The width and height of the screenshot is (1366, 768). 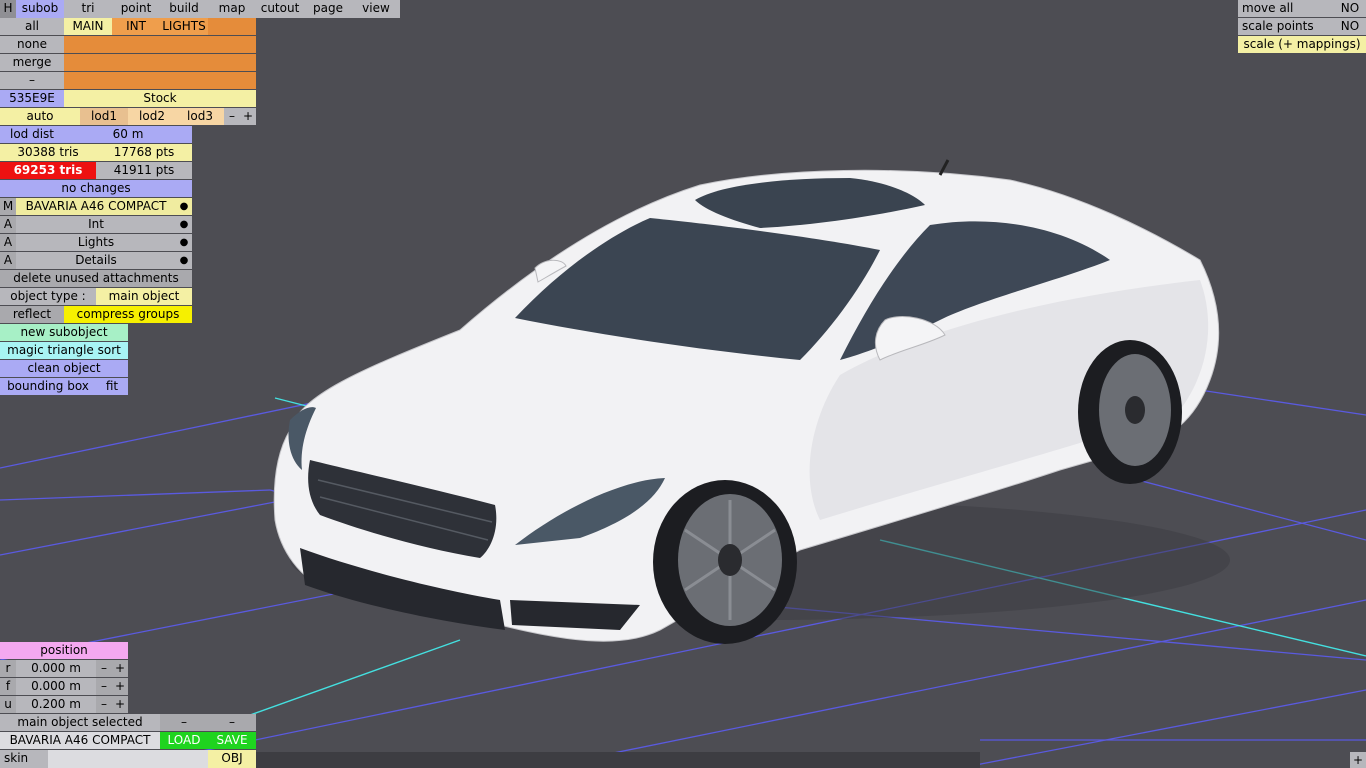 I want to click on position-axis-r: r, so click(x=8, y=668).